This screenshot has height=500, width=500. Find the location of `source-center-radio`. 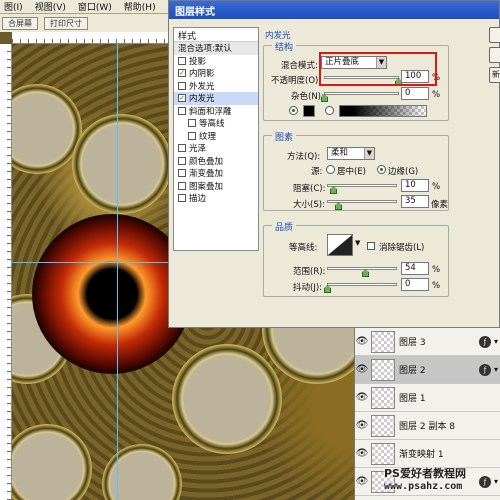

source-center-radio is located at coordinates (330, 169).